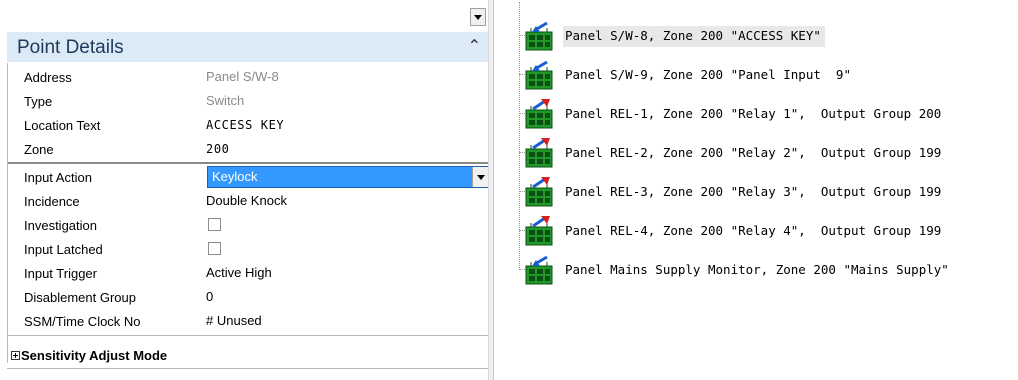 This screenshot has width=1018, height=380. Describe the element at coordinates (249, 101) in the screenshot. I see `prop-row-type: Type Switch` at that location.